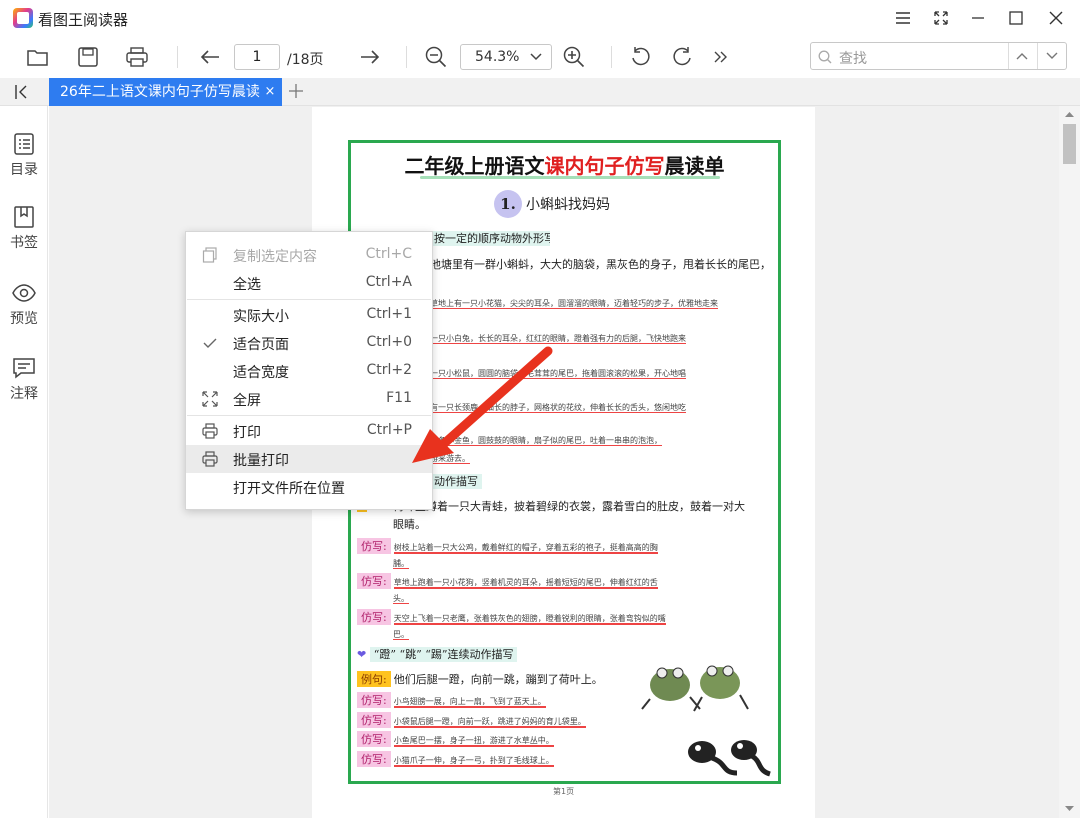 This screenshot has height=818, width=1080. Describe the element at coordinates (574, 57) in the screenshot. I see `zoom-in-icon` at that location.